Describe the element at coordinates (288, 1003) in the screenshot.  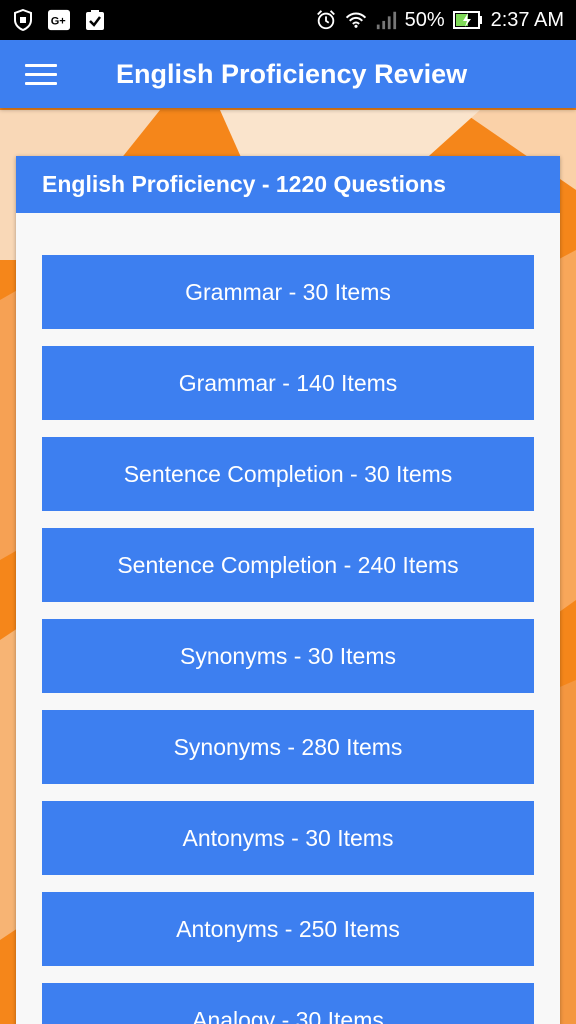
I see `quiz-button-analogy-30: Analogy - 30 Items` at that location.